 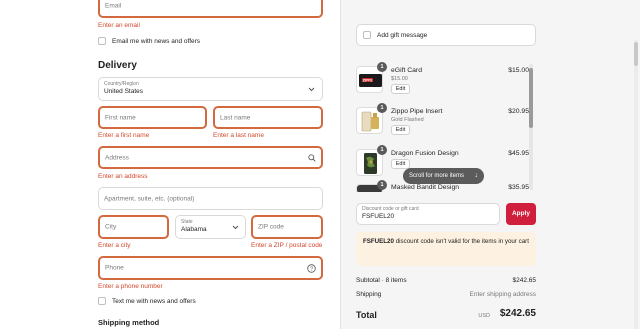 What do you see at coordinates (378, 241) in the screenshot?
I see `warning-code: FSFUEL20` at bounding box center [378, 241].